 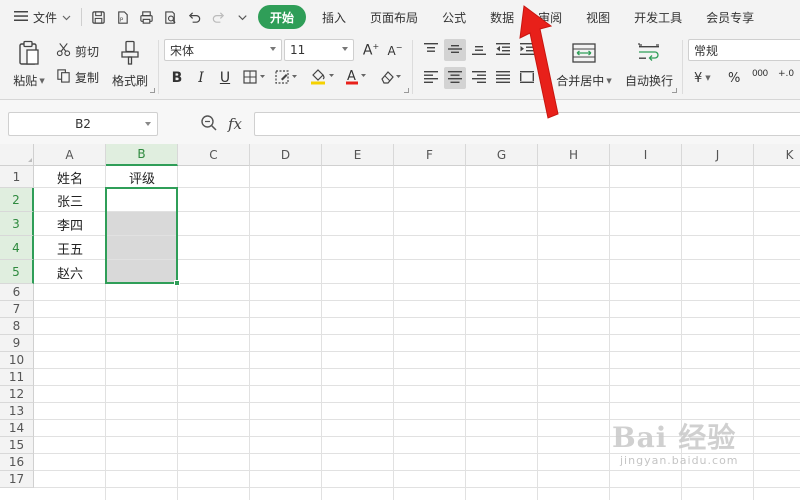 What do you see at coordinates (358, 155) in the screenshot?
I see `column-header-e: E` at bounding box center [358, 155].